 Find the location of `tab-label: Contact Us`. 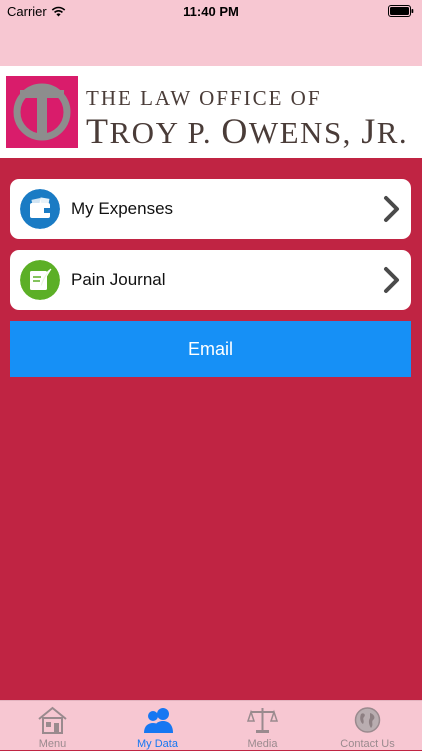

tab-label: Contact Us is located at coordinates (367, 744).